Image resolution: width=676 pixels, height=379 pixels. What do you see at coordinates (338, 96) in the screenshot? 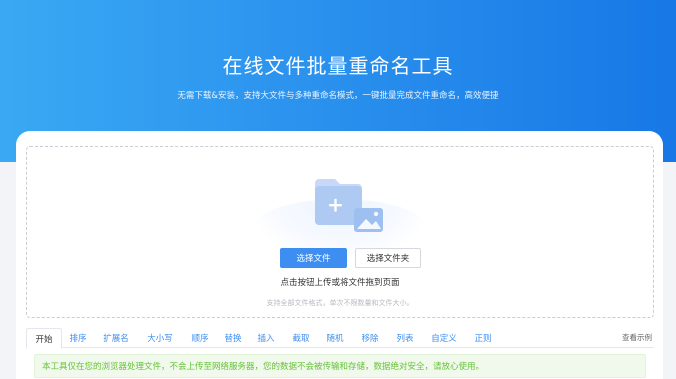
I see `page-subtitle: 无需下载&安装，支持大文件与多种重命名模式，一键批量完成文件重命名，高效便捷` at bounding box center [338, 96].